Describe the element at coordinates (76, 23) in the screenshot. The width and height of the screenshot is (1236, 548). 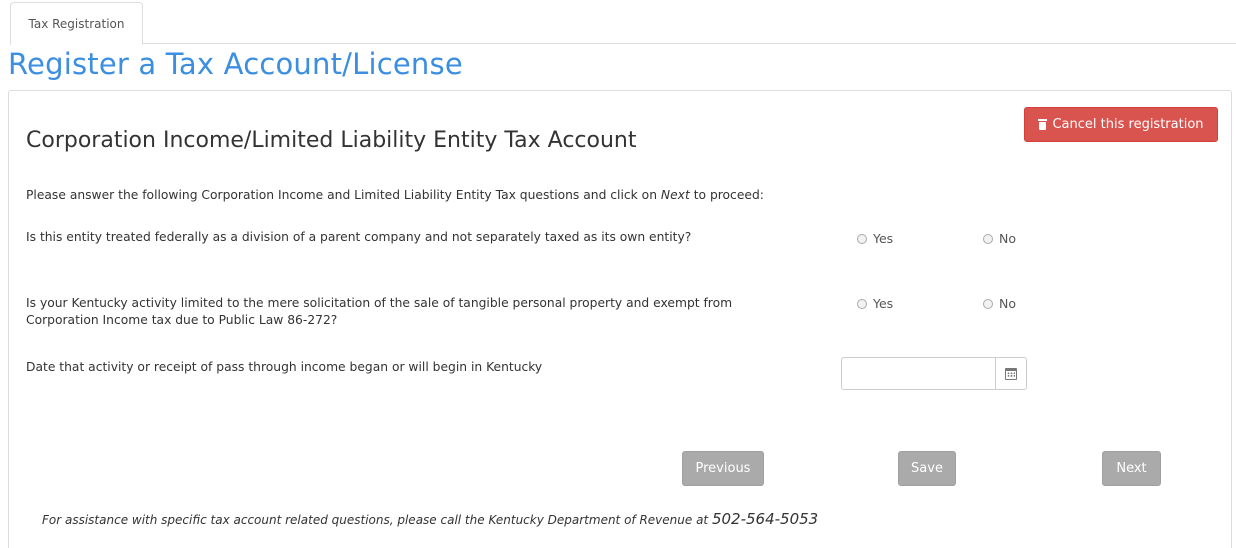
I see `tab-tax-registration: Tax Registration` at that location.